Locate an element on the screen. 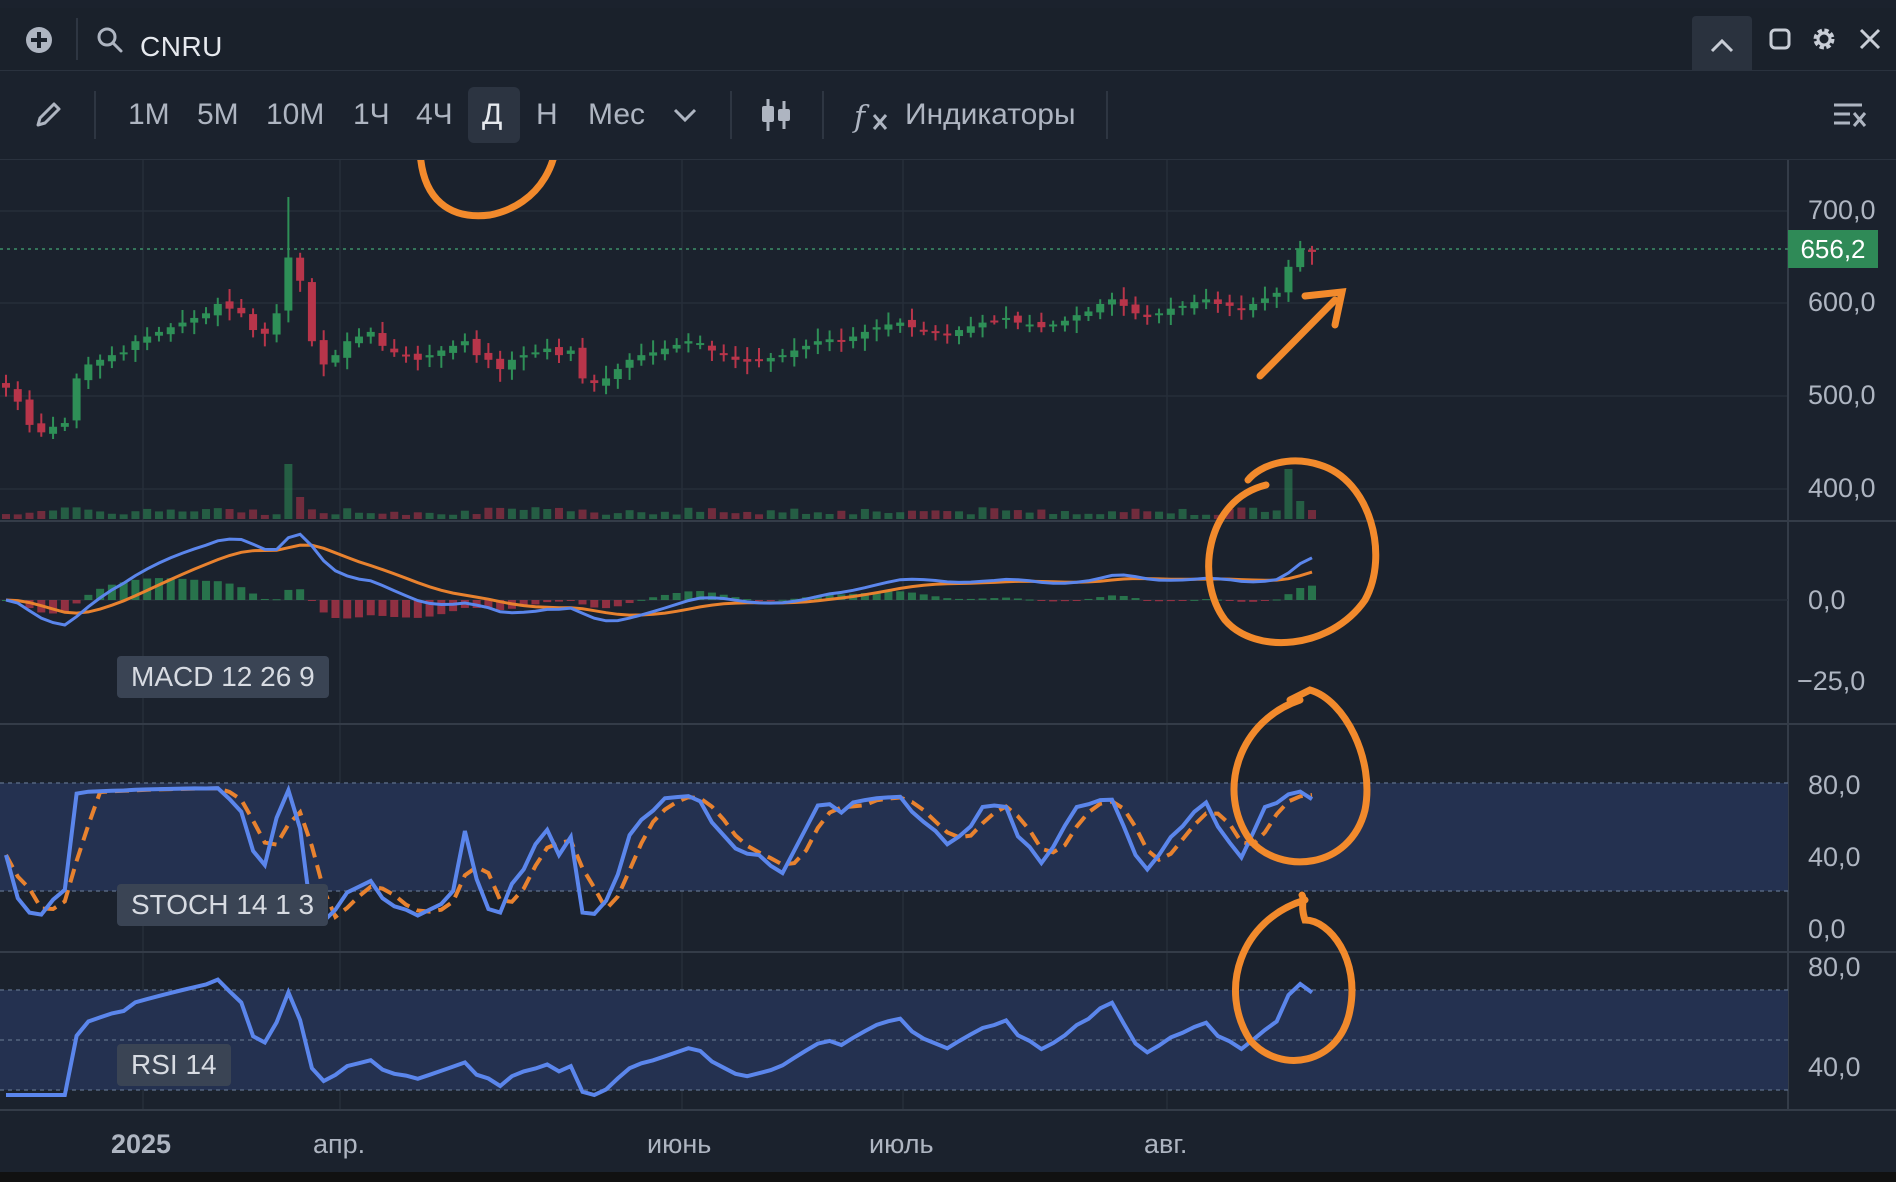 The height and width of the screenshot is (1182, 1896). square-icon is located at coordinates (1780, 39).